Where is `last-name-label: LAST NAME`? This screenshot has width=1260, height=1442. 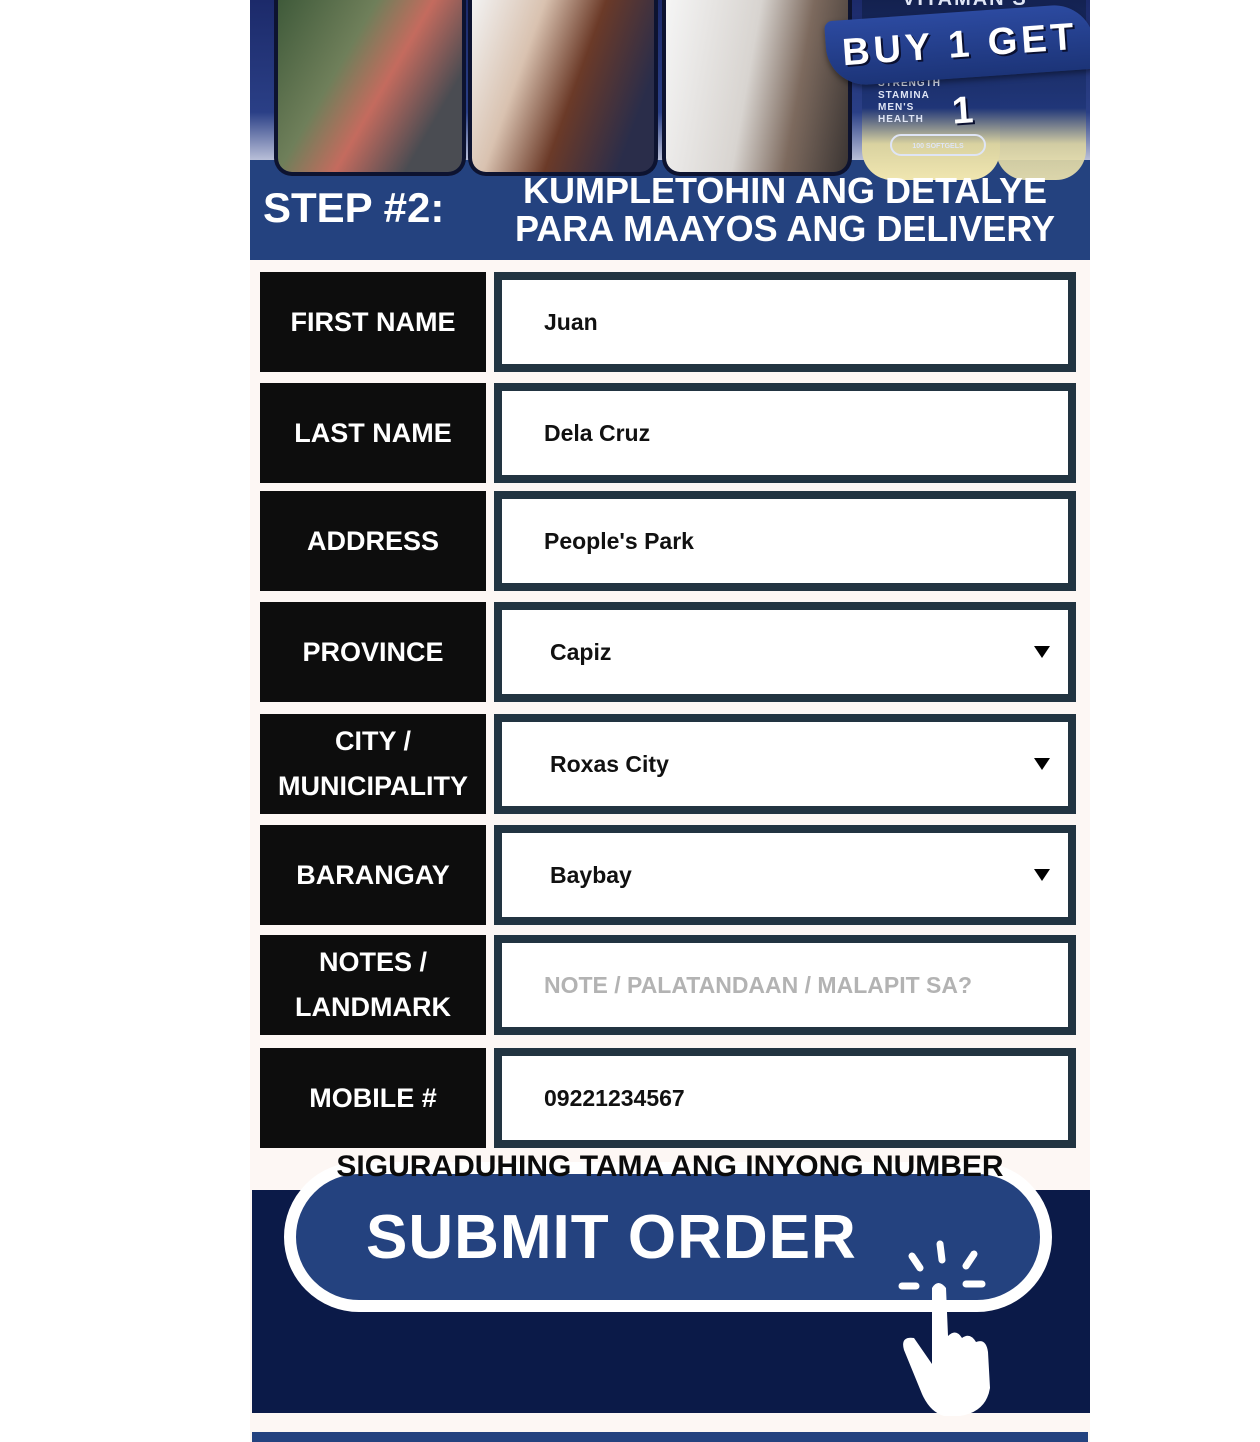
last-name-label: LAST NAME is located at coordinates (373, 433).